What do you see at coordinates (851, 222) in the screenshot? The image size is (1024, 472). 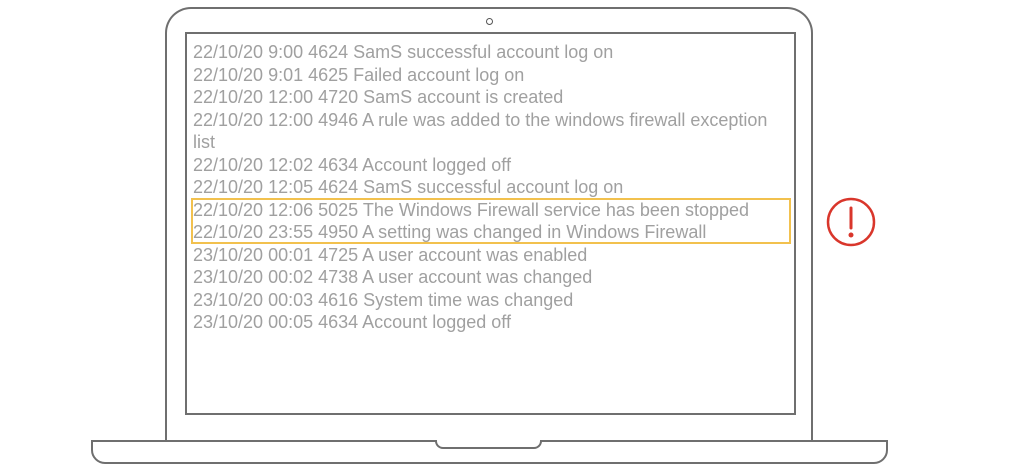 I see `exclamation-circle-icon` at bounding box center [851, 222].